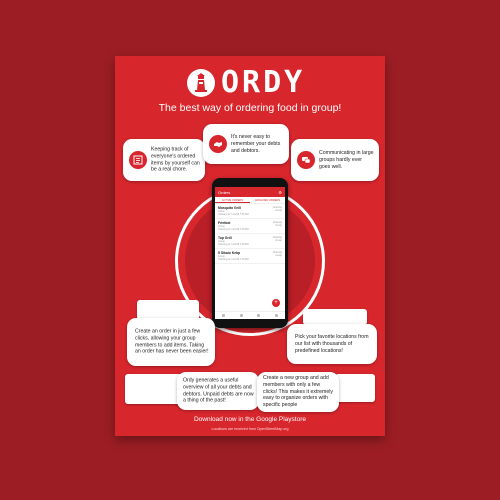 This screenshot has width=500, height=500. I want to click on order-tabs: ACTIVE ORDERS ARCHIVED ORDERS, so click(250, 200).